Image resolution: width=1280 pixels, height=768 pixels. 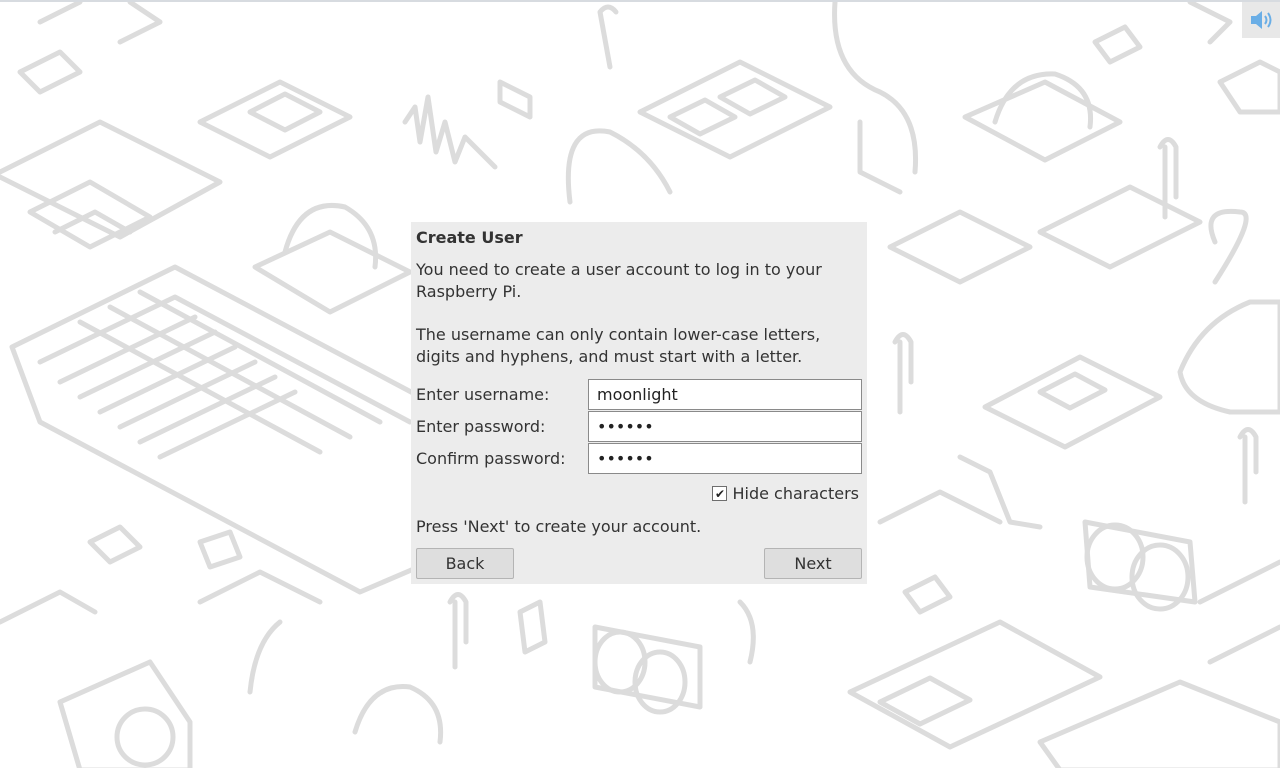 What do you see at coordinates (725, 426) in the screenshot?
I see `password-input: ••••••` at bounding box center [725, 426].